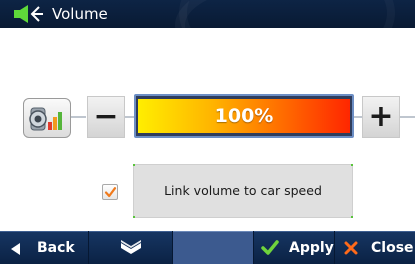  What do you see at coordinates (351, 250) in the screenshot?
I see `close-x-icon` at bounding box center [351, 250].